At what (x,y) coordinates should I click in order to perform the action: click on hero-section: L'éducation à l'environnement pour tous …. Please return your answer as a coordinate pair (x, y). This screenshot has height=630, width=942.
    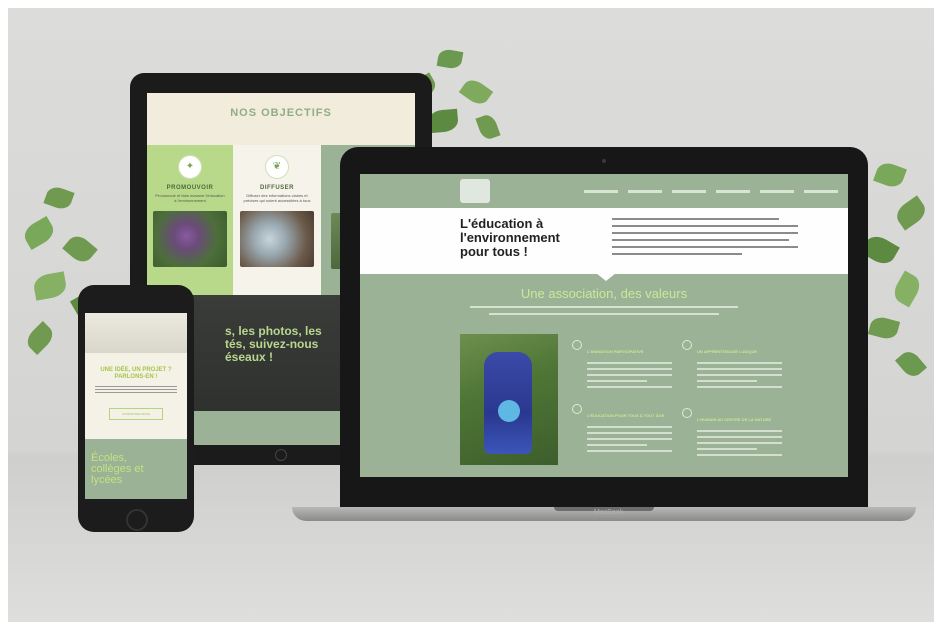
    Looking at the image, I should click on (604, 241).